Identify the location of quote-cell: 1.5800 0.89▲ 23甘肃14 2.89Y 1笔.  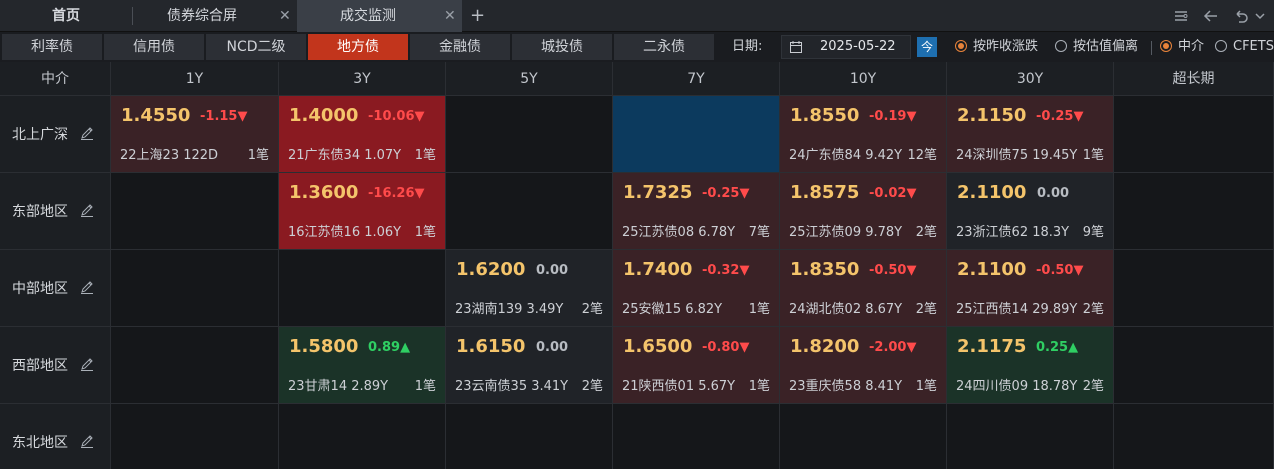
(362, 365).